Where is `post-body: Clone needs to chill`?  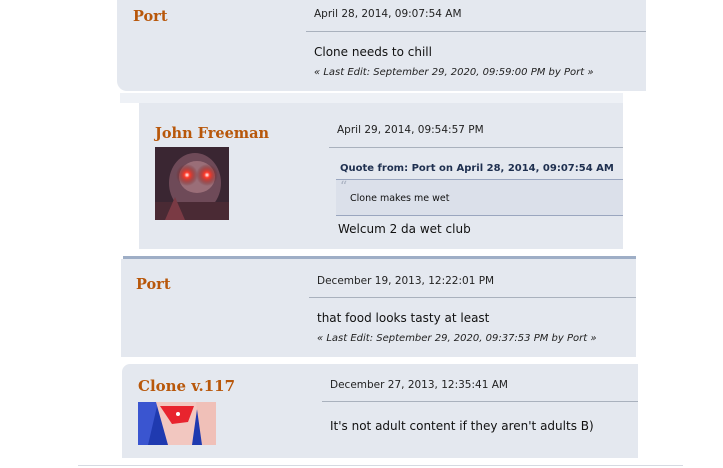 post-body: Clone needs to chill is located at coordinates (373, 52).